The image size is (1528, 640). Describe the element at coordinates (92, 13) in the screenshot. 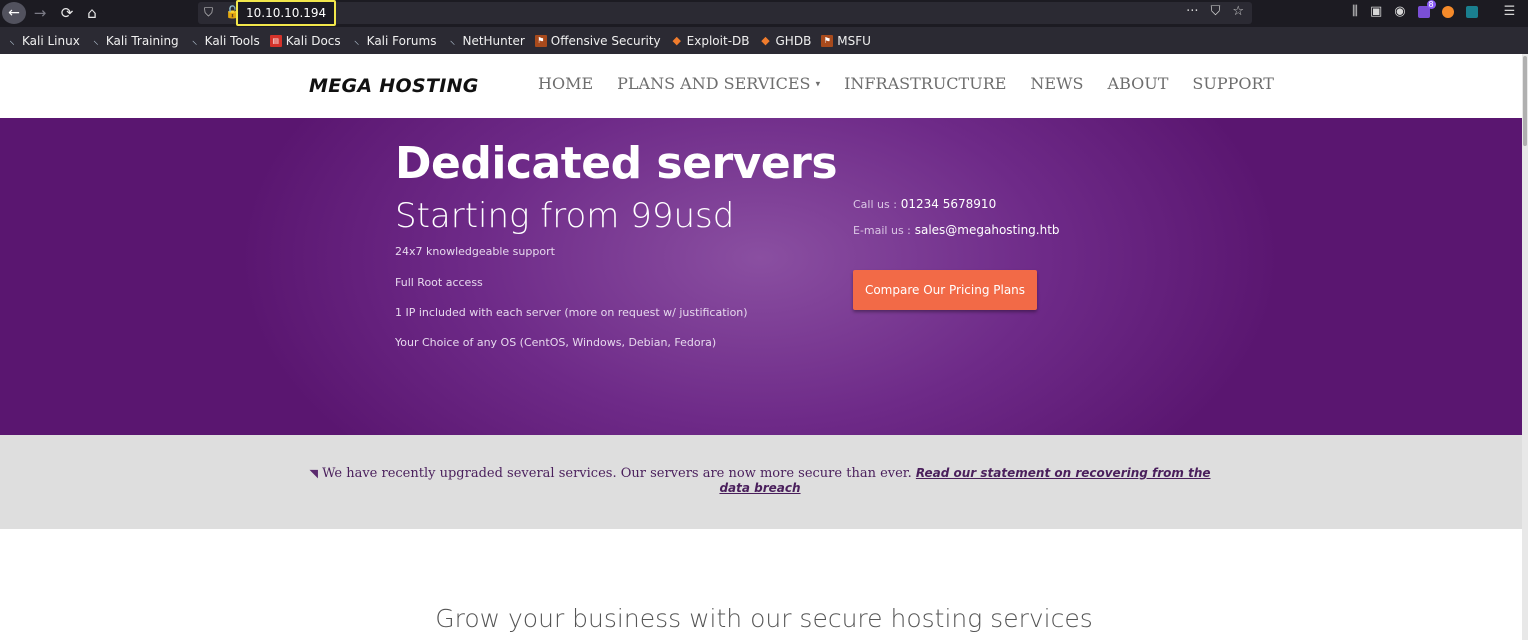

I see `home-button: ⌂` at that location.